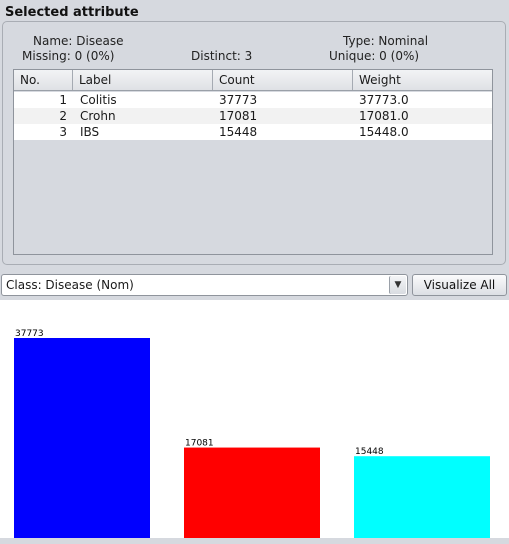 The width and height of the screenshot is (509, 544). I want to click on bar-value-label: 15448, so click(369, 452).